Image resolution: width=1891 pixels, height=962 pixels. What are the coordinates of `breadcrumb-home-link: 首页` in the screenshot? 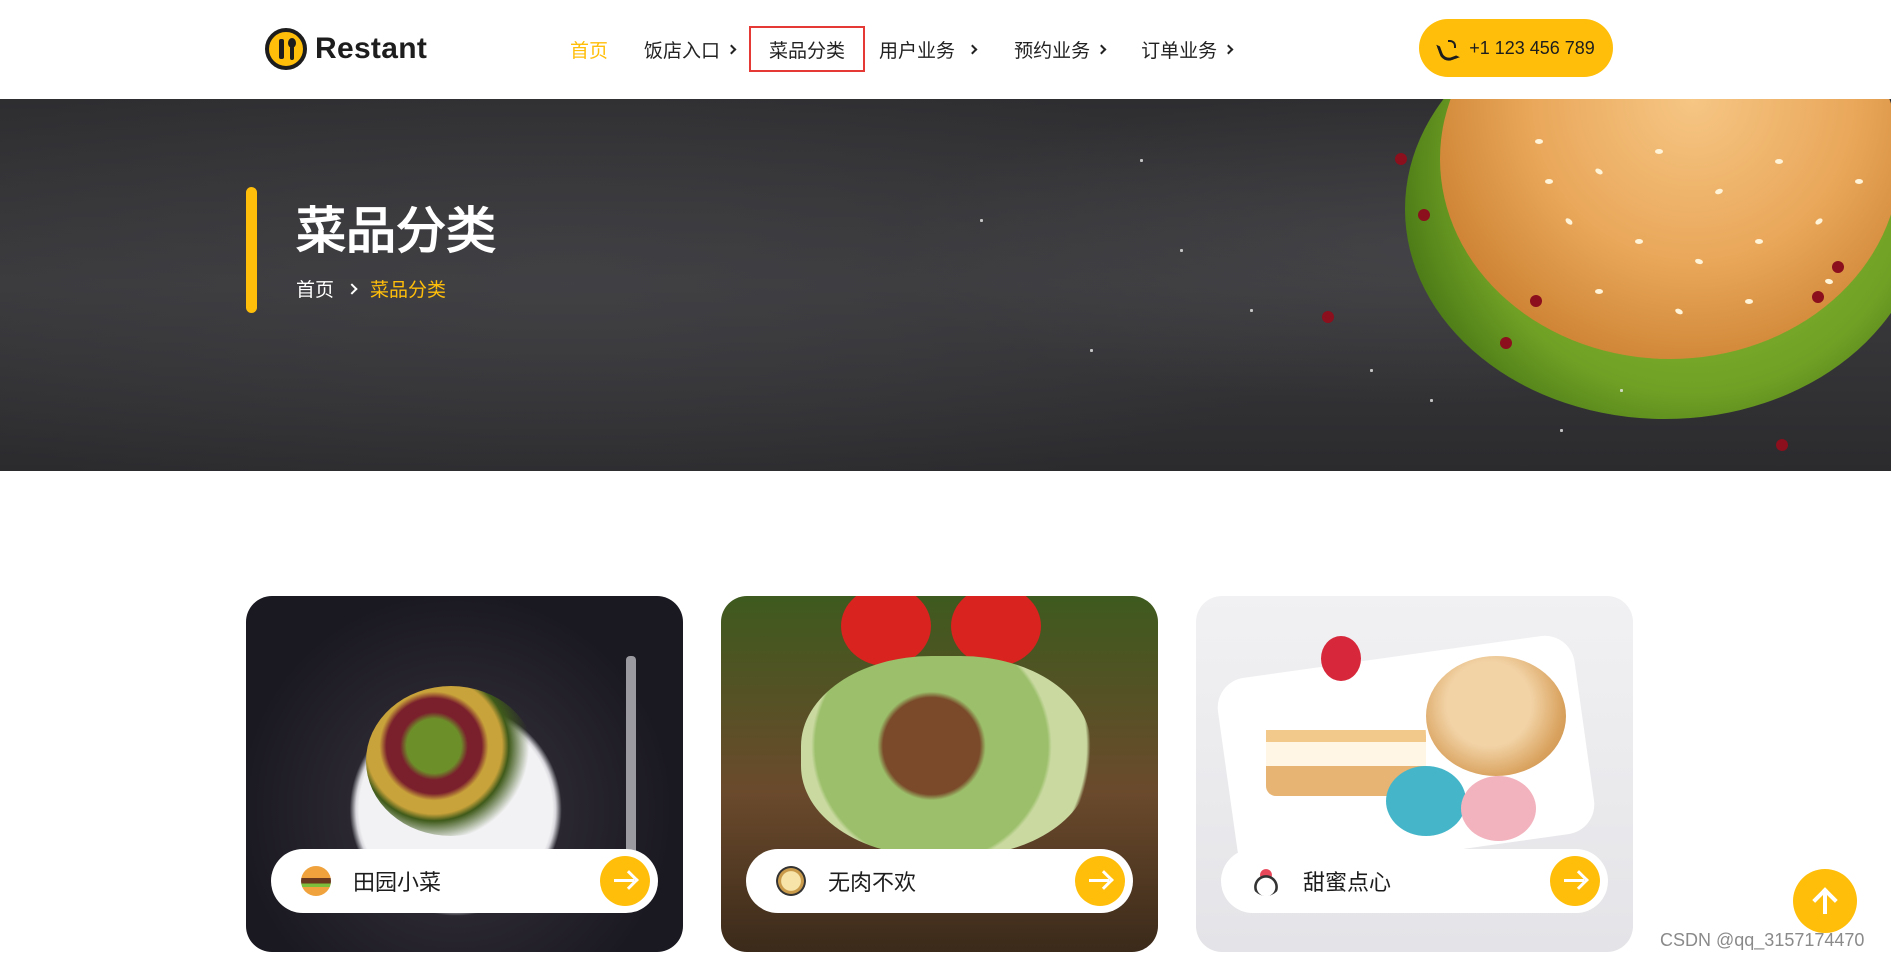 It's located at (315, 288).